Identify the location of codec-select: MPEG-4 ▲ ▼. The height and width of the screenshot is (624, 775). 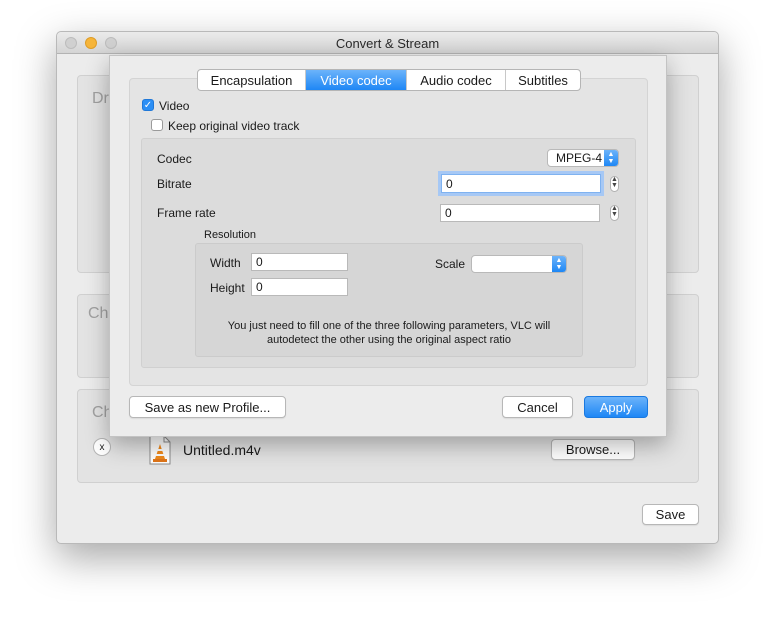
(583, 158).